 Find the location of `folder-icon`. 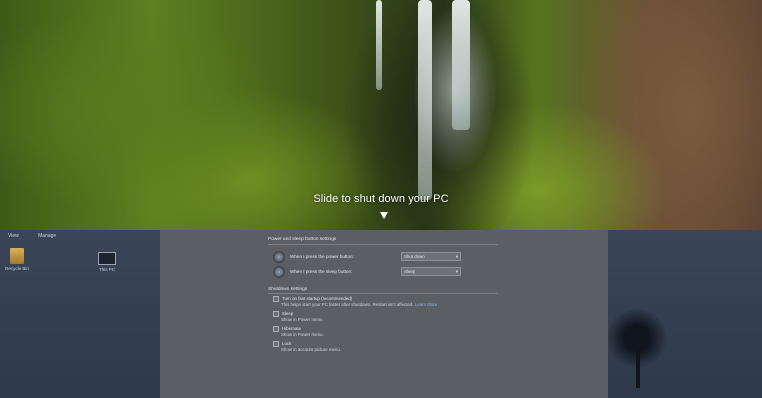

folder-icon is located at coordinates (17, 256).